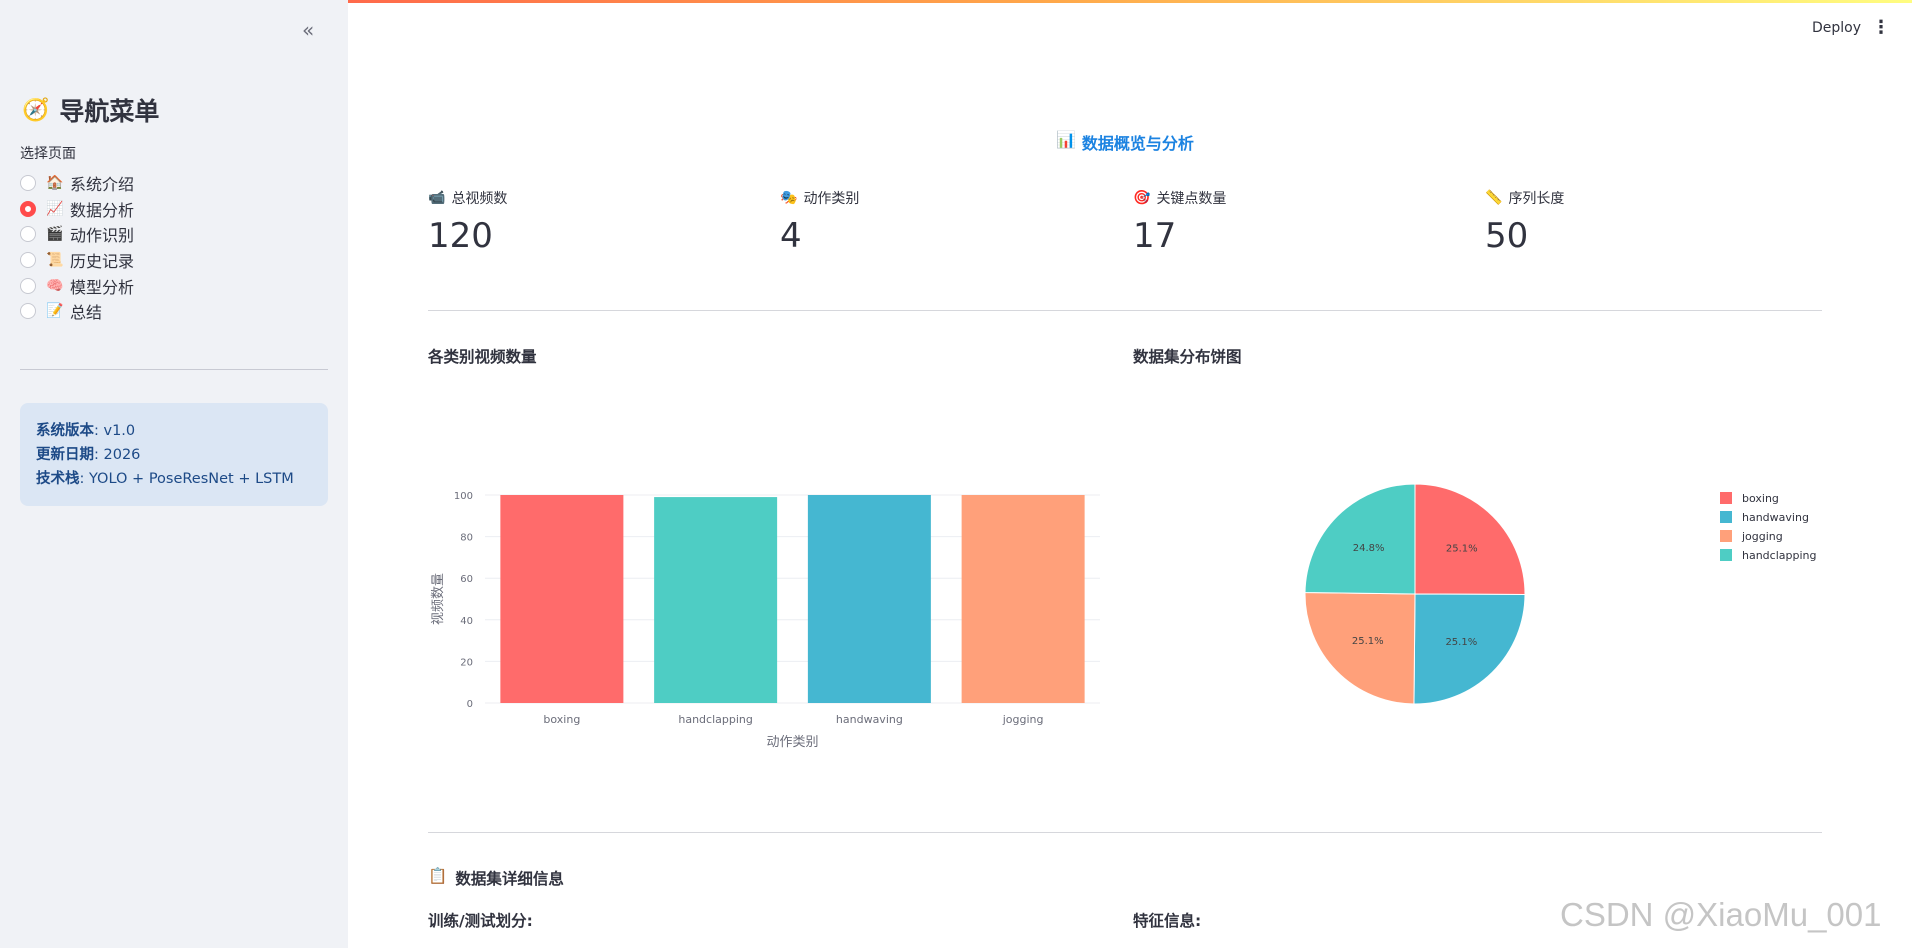 The width and height of the screenshot is (1912, 948). I want to click on dataset-detail-title: 📋 数据集详细信息, so click(496, 878).